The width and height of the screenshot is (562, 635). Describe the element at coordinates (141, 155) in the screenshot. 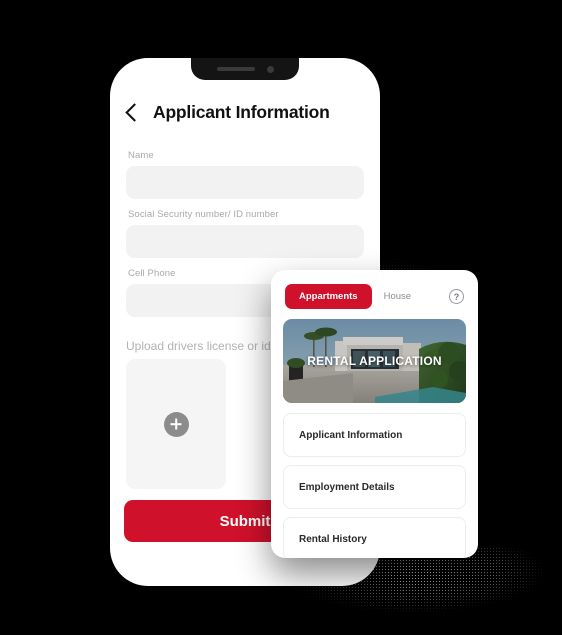

I see `field-label-name: Name` at that location.